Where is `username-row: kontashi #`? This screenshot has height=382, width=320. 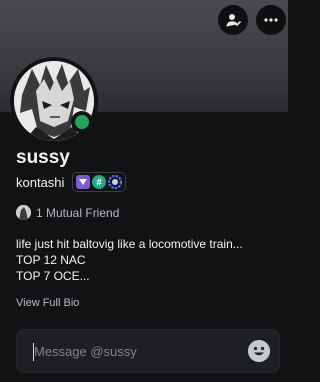 username-row: kontashi # is located at coordinates (71, 182).